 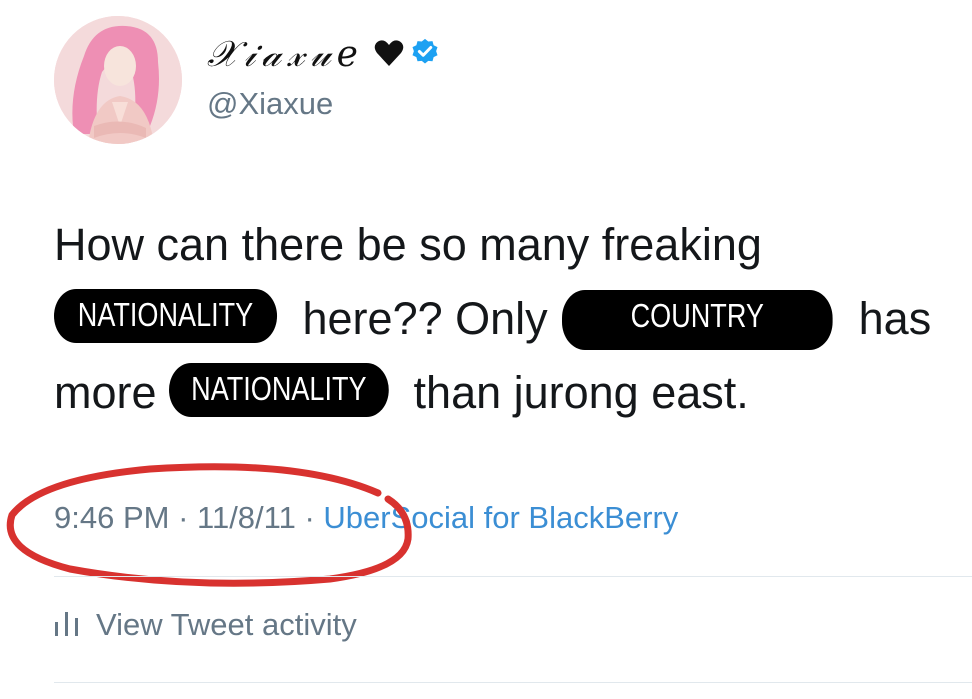 I want to click on bars-icon, so click(x=67, y=625).